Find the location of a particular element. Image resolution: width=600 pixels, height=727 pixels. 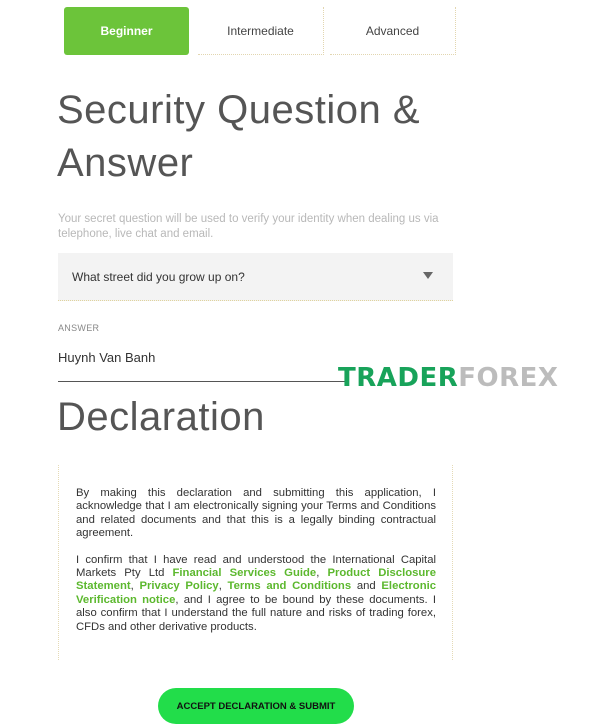

watermark-part-1: TRADER is located at coordinates (398, 378).